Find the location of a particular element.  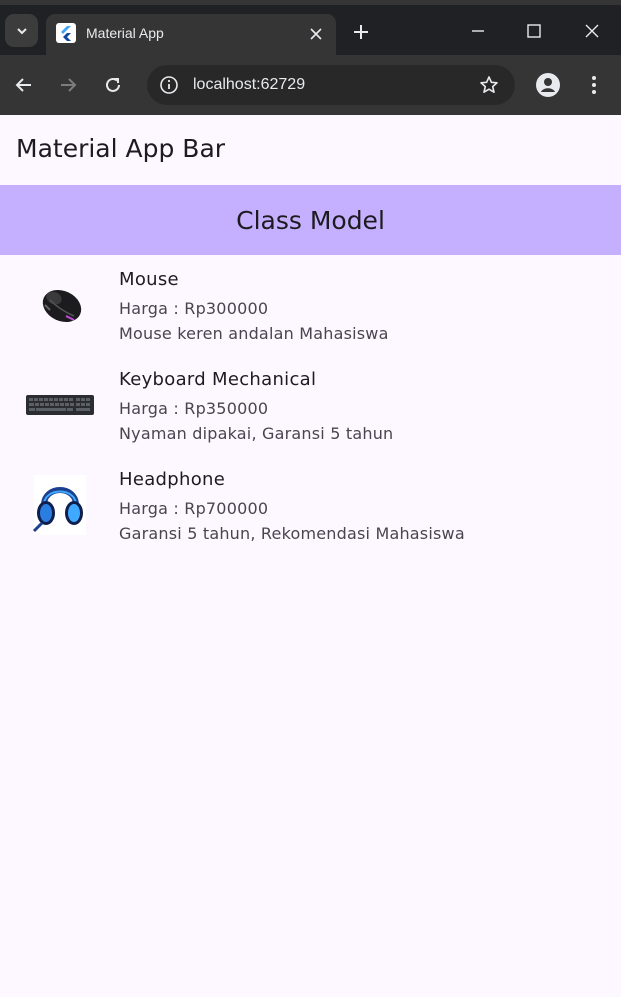

section-header: Class Model is located at coordinates (310, 220).